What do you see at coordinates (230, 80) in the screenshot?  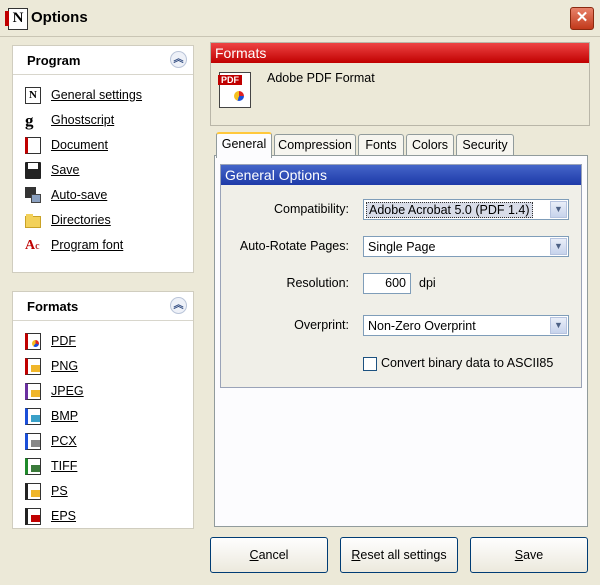 I see `pdf-format-tag: PDF` at bounding box center [230, 80].